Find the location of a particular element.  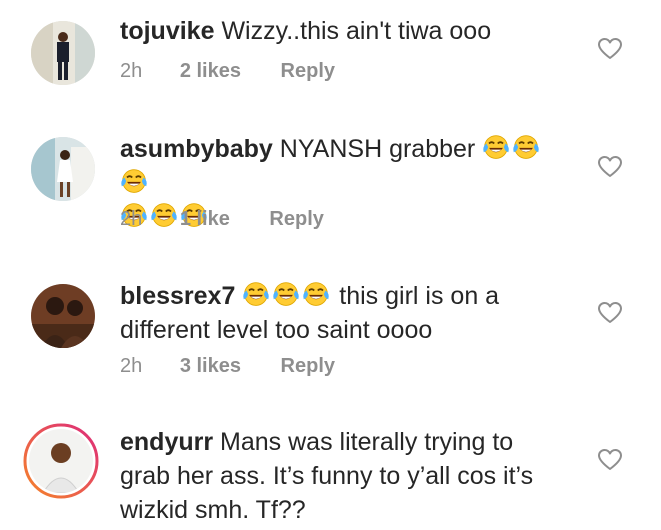

likes-count: 1 like is located at coordinates (205, 219).